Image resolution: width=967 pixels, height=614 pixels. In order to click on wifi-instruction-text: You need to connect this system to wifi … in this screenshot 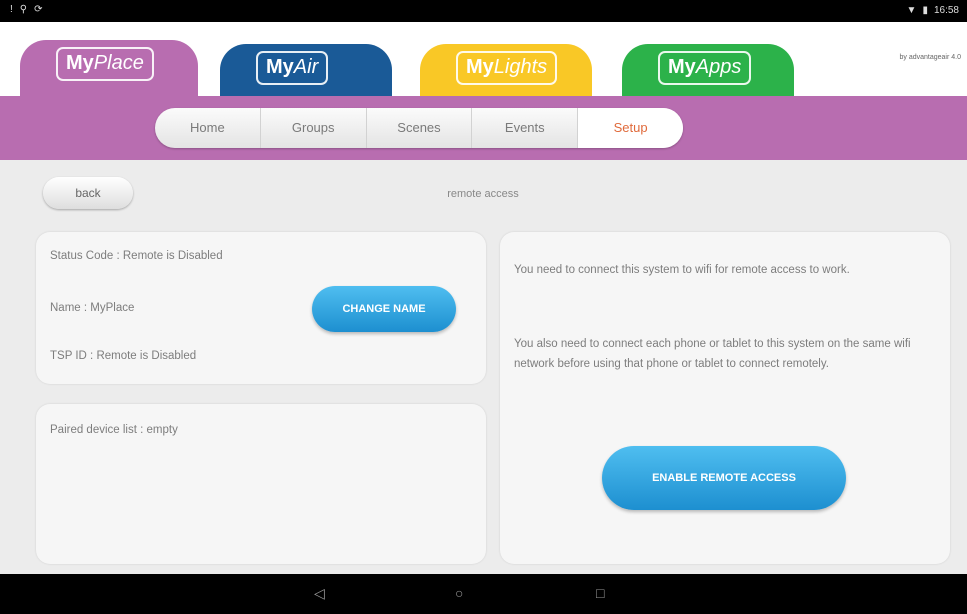, I will do `click(682, 270)`.